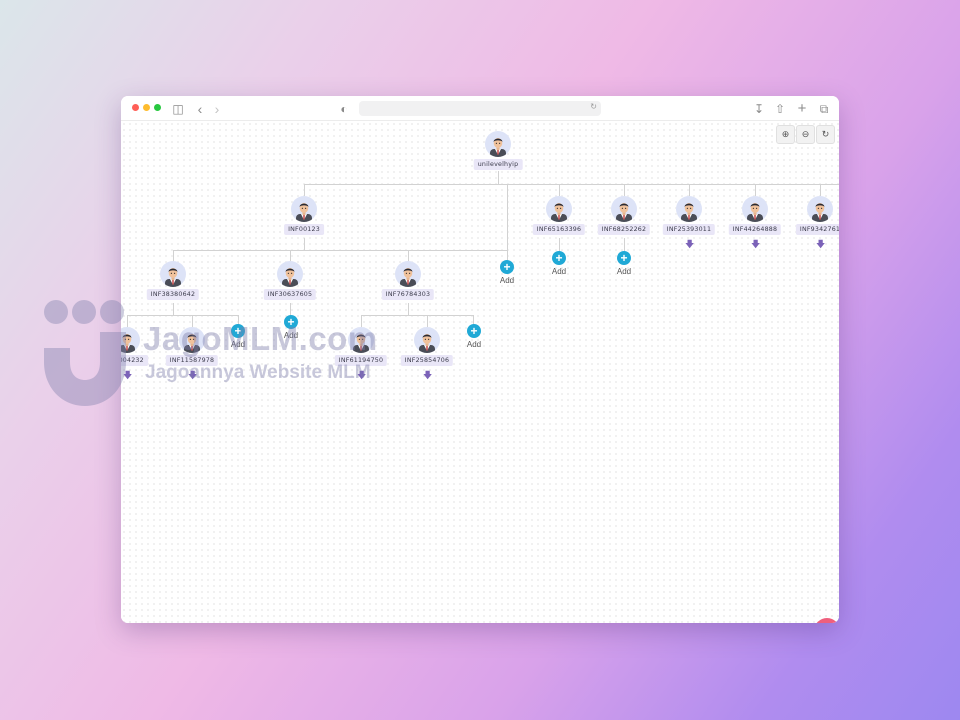 The width and height of the screenshot is (960, 720). What do you see at coordinates (755, 229) in the screenshot?
I see `node-label: INF44264888` at bounding box center [755, 229].